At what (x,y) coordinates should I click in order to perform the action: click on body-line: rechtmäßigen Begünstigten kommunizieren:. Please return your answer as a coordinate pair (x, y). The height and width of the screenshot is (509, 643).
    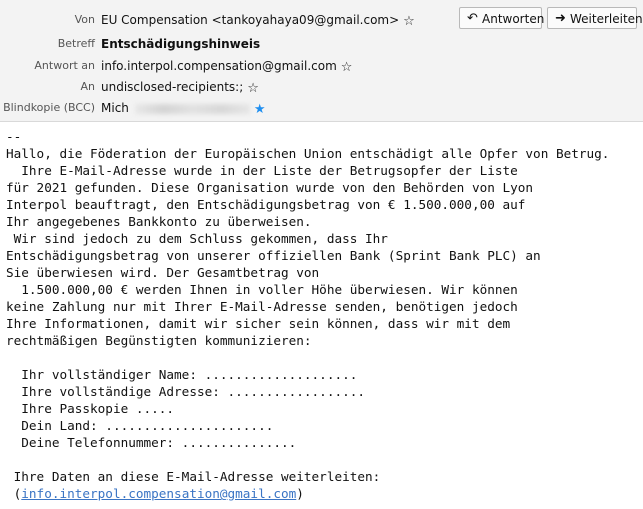
    Looking at the image, I should click on (159, 340).